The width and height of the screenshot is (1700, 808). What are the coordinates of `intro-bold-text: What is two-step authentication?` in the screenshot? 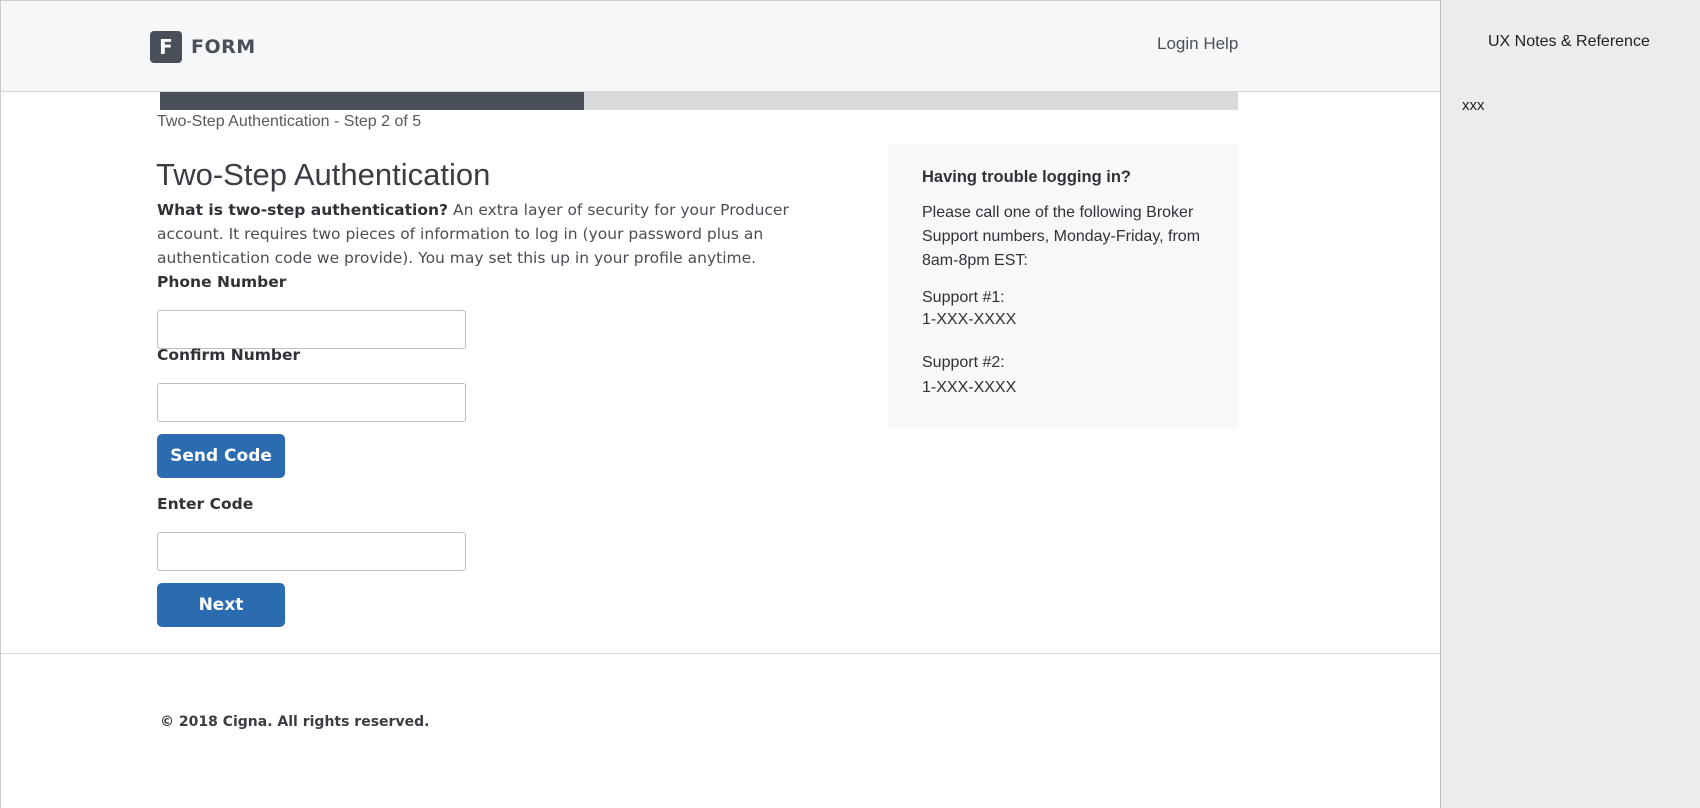 It's located at (303, 210).